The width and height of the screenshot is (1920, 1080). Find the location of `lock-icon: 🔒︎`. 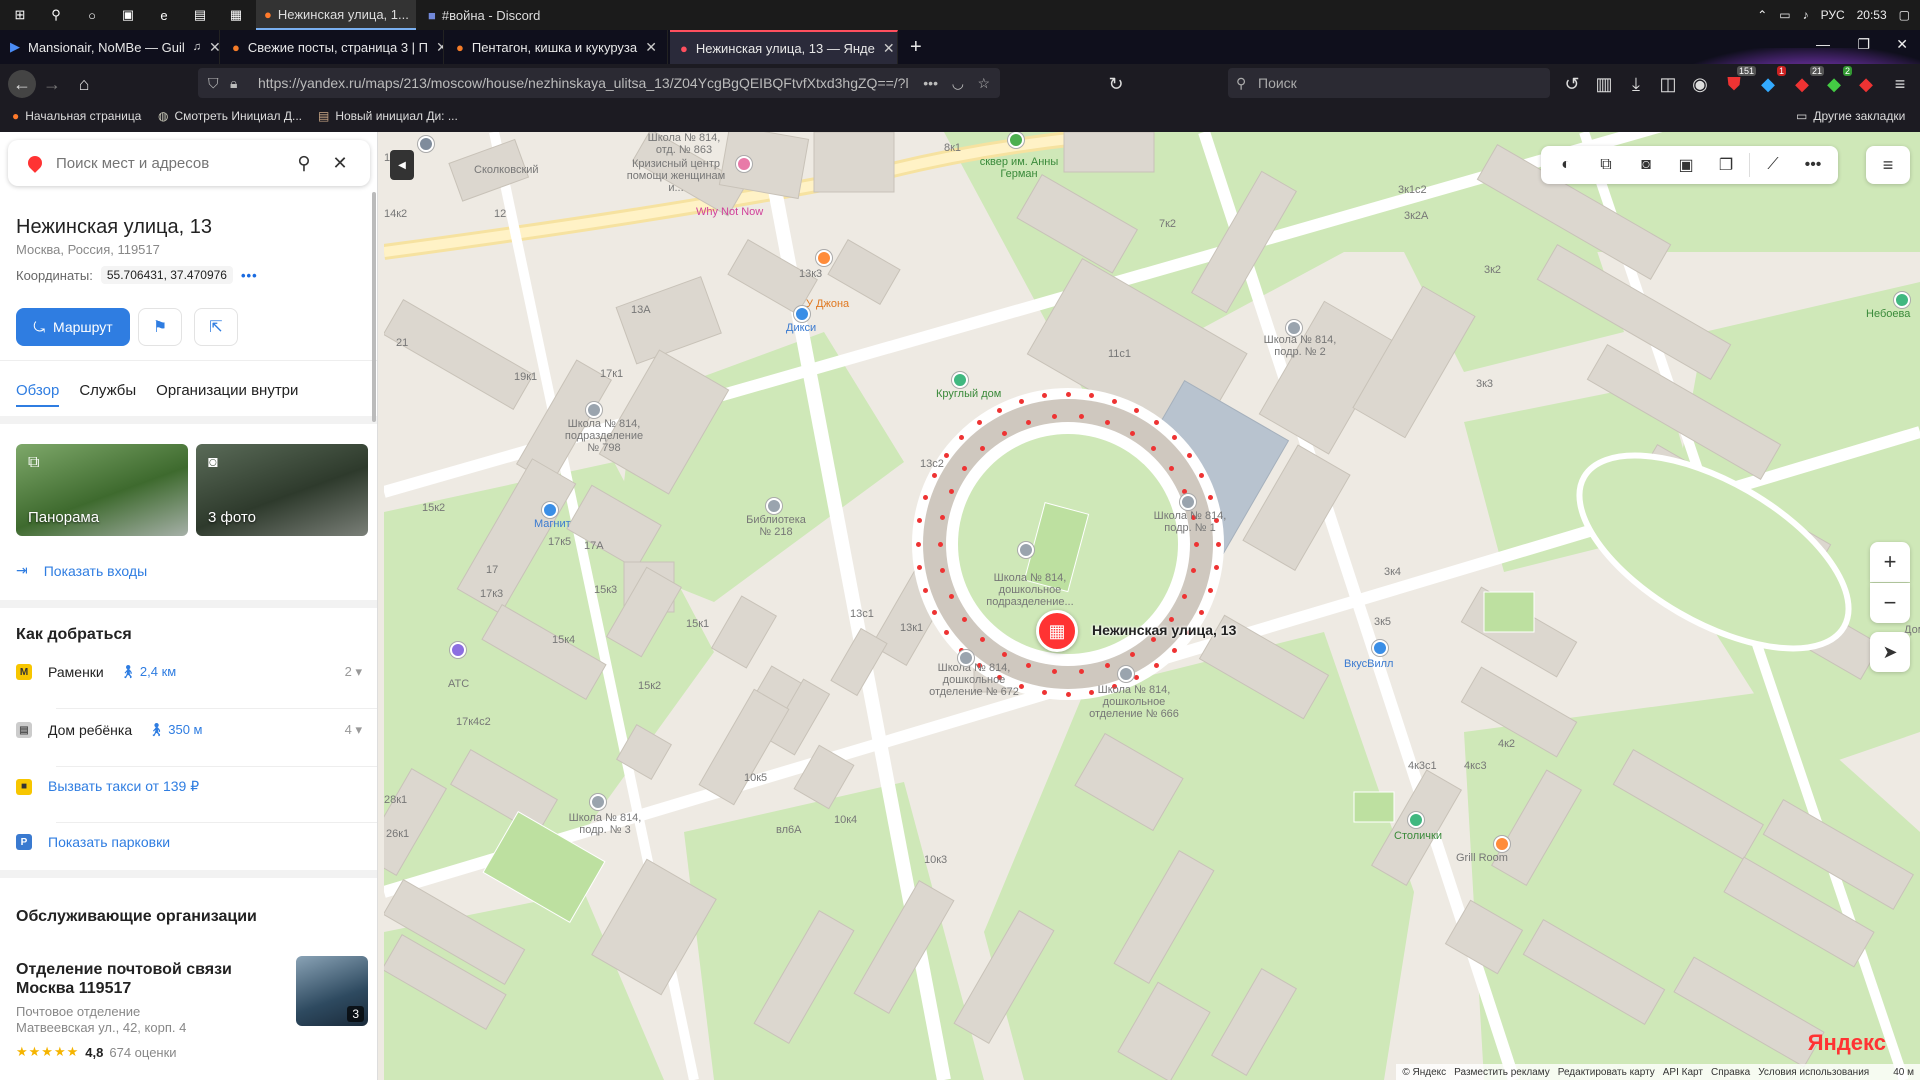

lock-icon: 🔒︎ is located at coordinates (233, 83).